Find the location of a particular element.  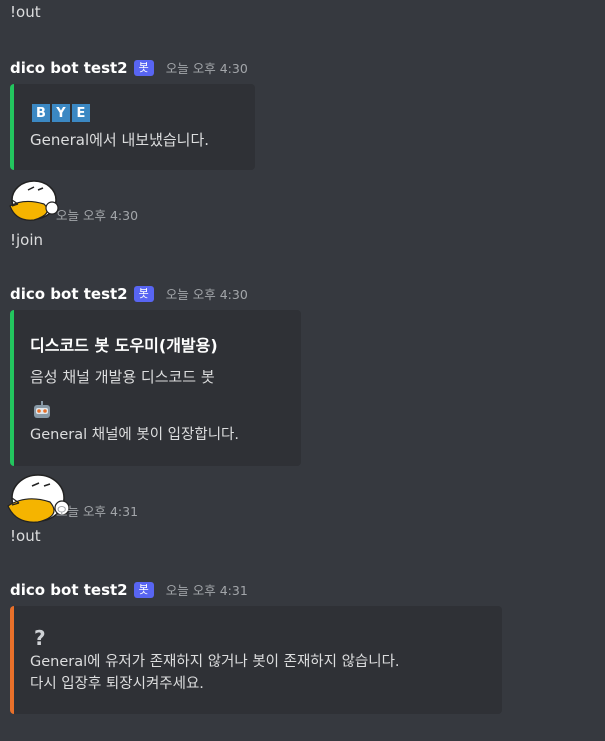

bye-letter: Y is located at coordinates (61, 113).